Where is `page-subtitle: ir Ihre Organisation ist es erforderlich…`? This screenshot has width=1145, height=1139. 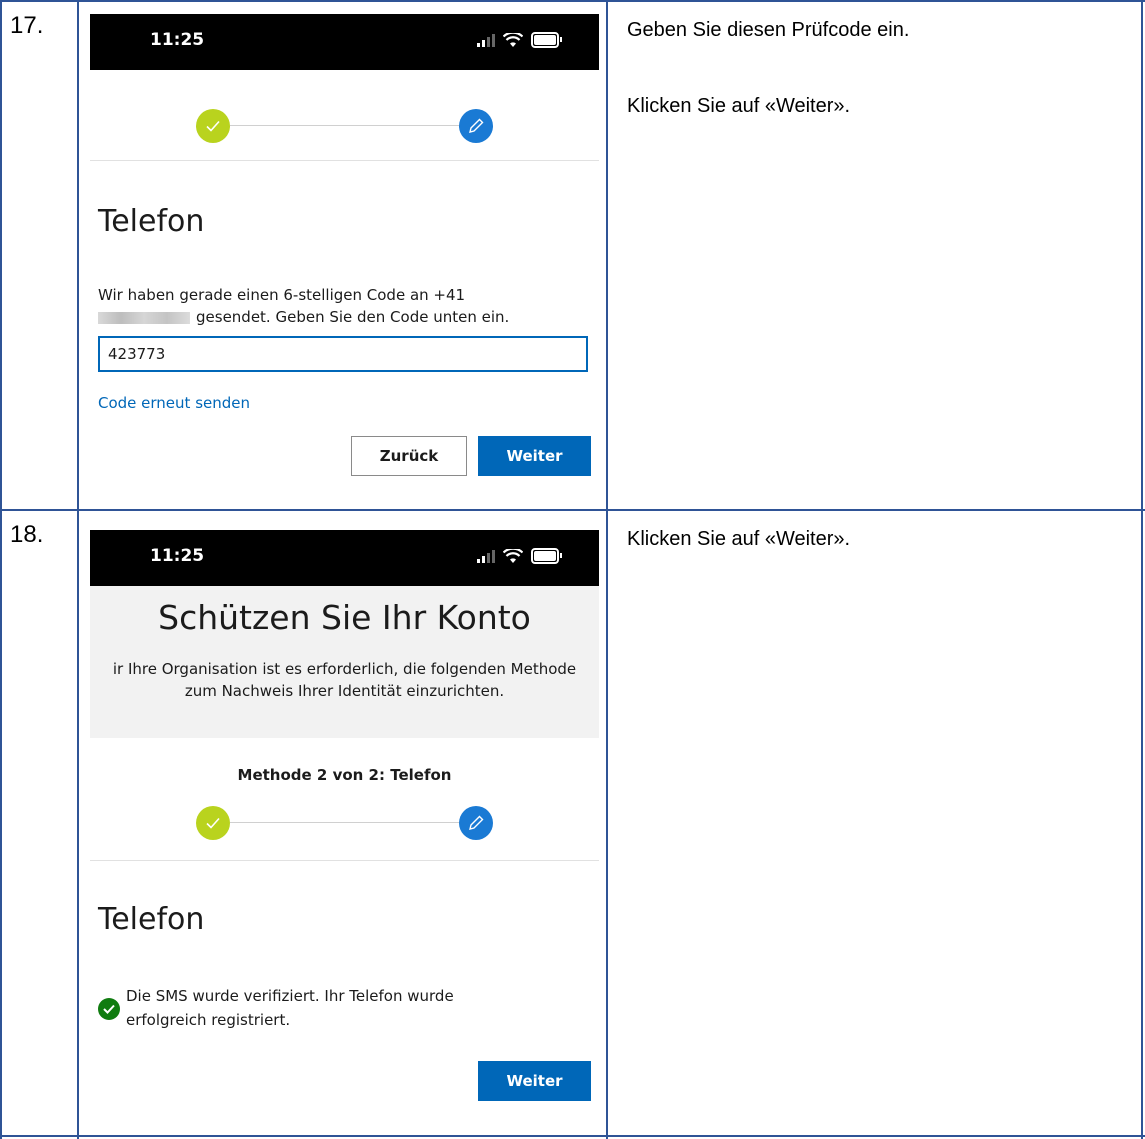
page-subtitle: ir Ihre Organisation ist es erforderlich… is located at coordinates (344, 680).